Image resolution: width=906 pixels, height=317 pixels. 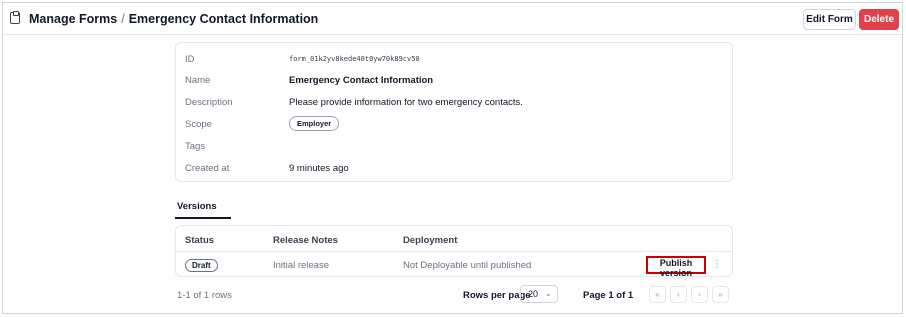 What do you see at coordinates (608, 295) in the screenshot?
I see `page-indicator: Page 1 of 1` at bounding box center [608, 295].